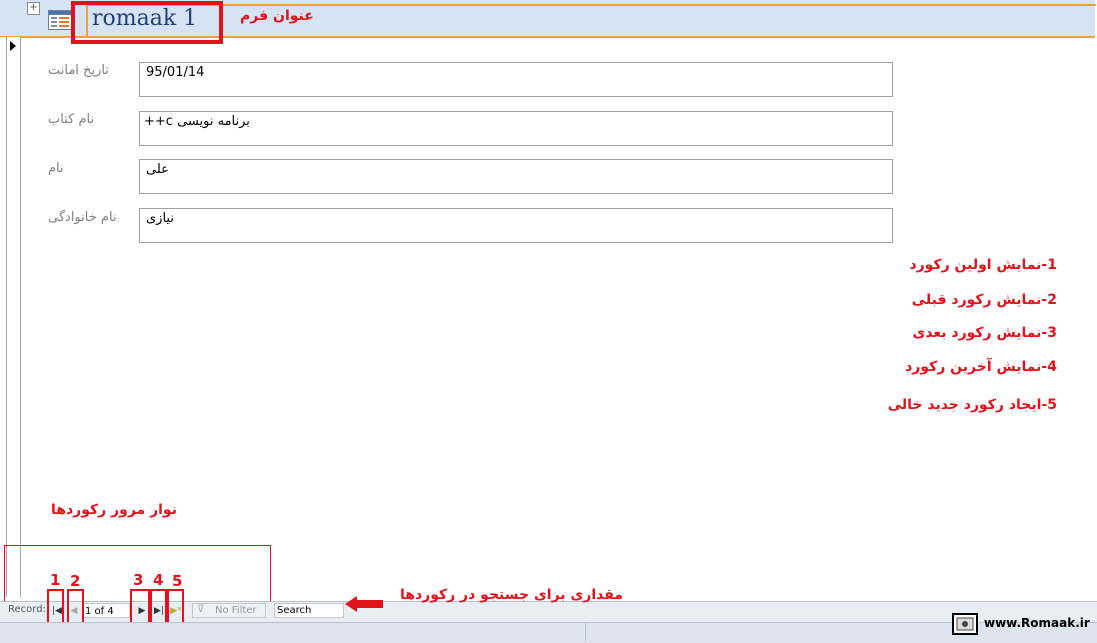  I want to click on title-annotation: عنوان فرم, so click(277, 16).